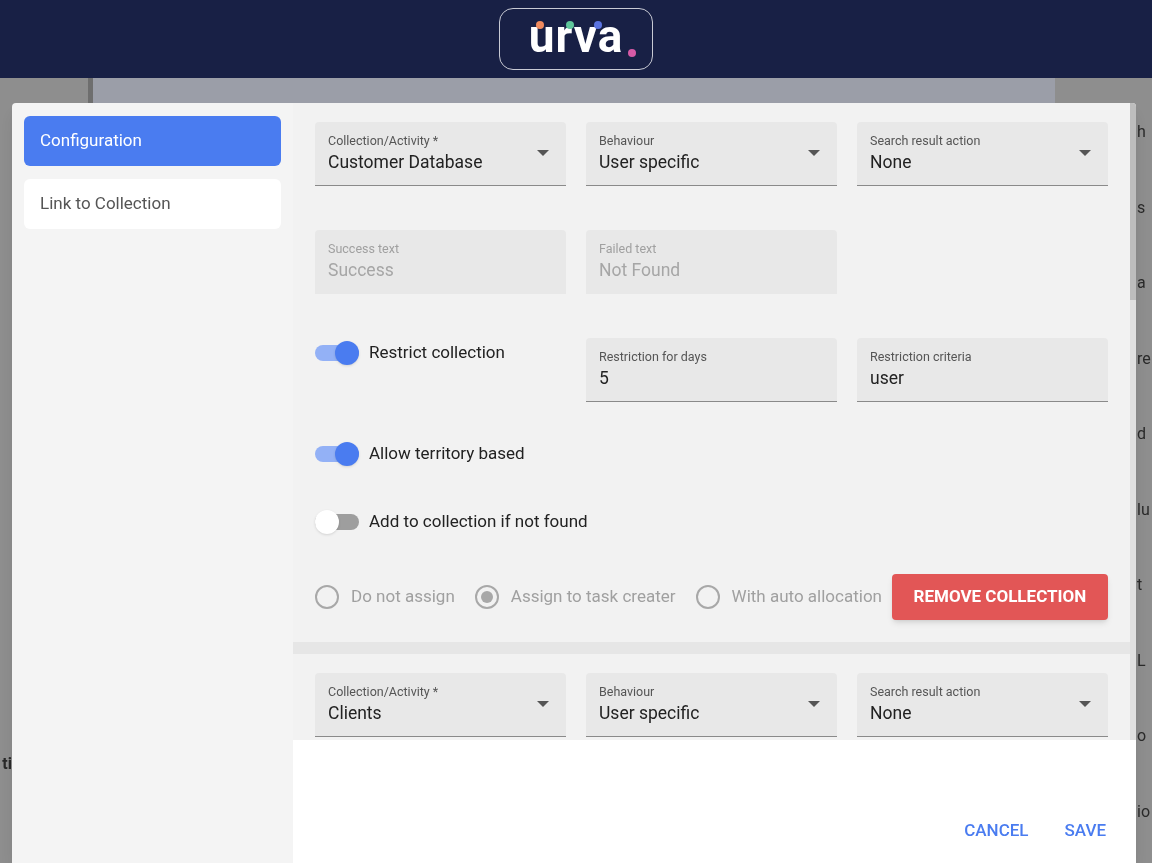 The height and width of the screenshot is (863, 1152). What do you see at coordinates (576, 39) in the screenshot?
I see `logo: urva` at bounding box center [576, 39].